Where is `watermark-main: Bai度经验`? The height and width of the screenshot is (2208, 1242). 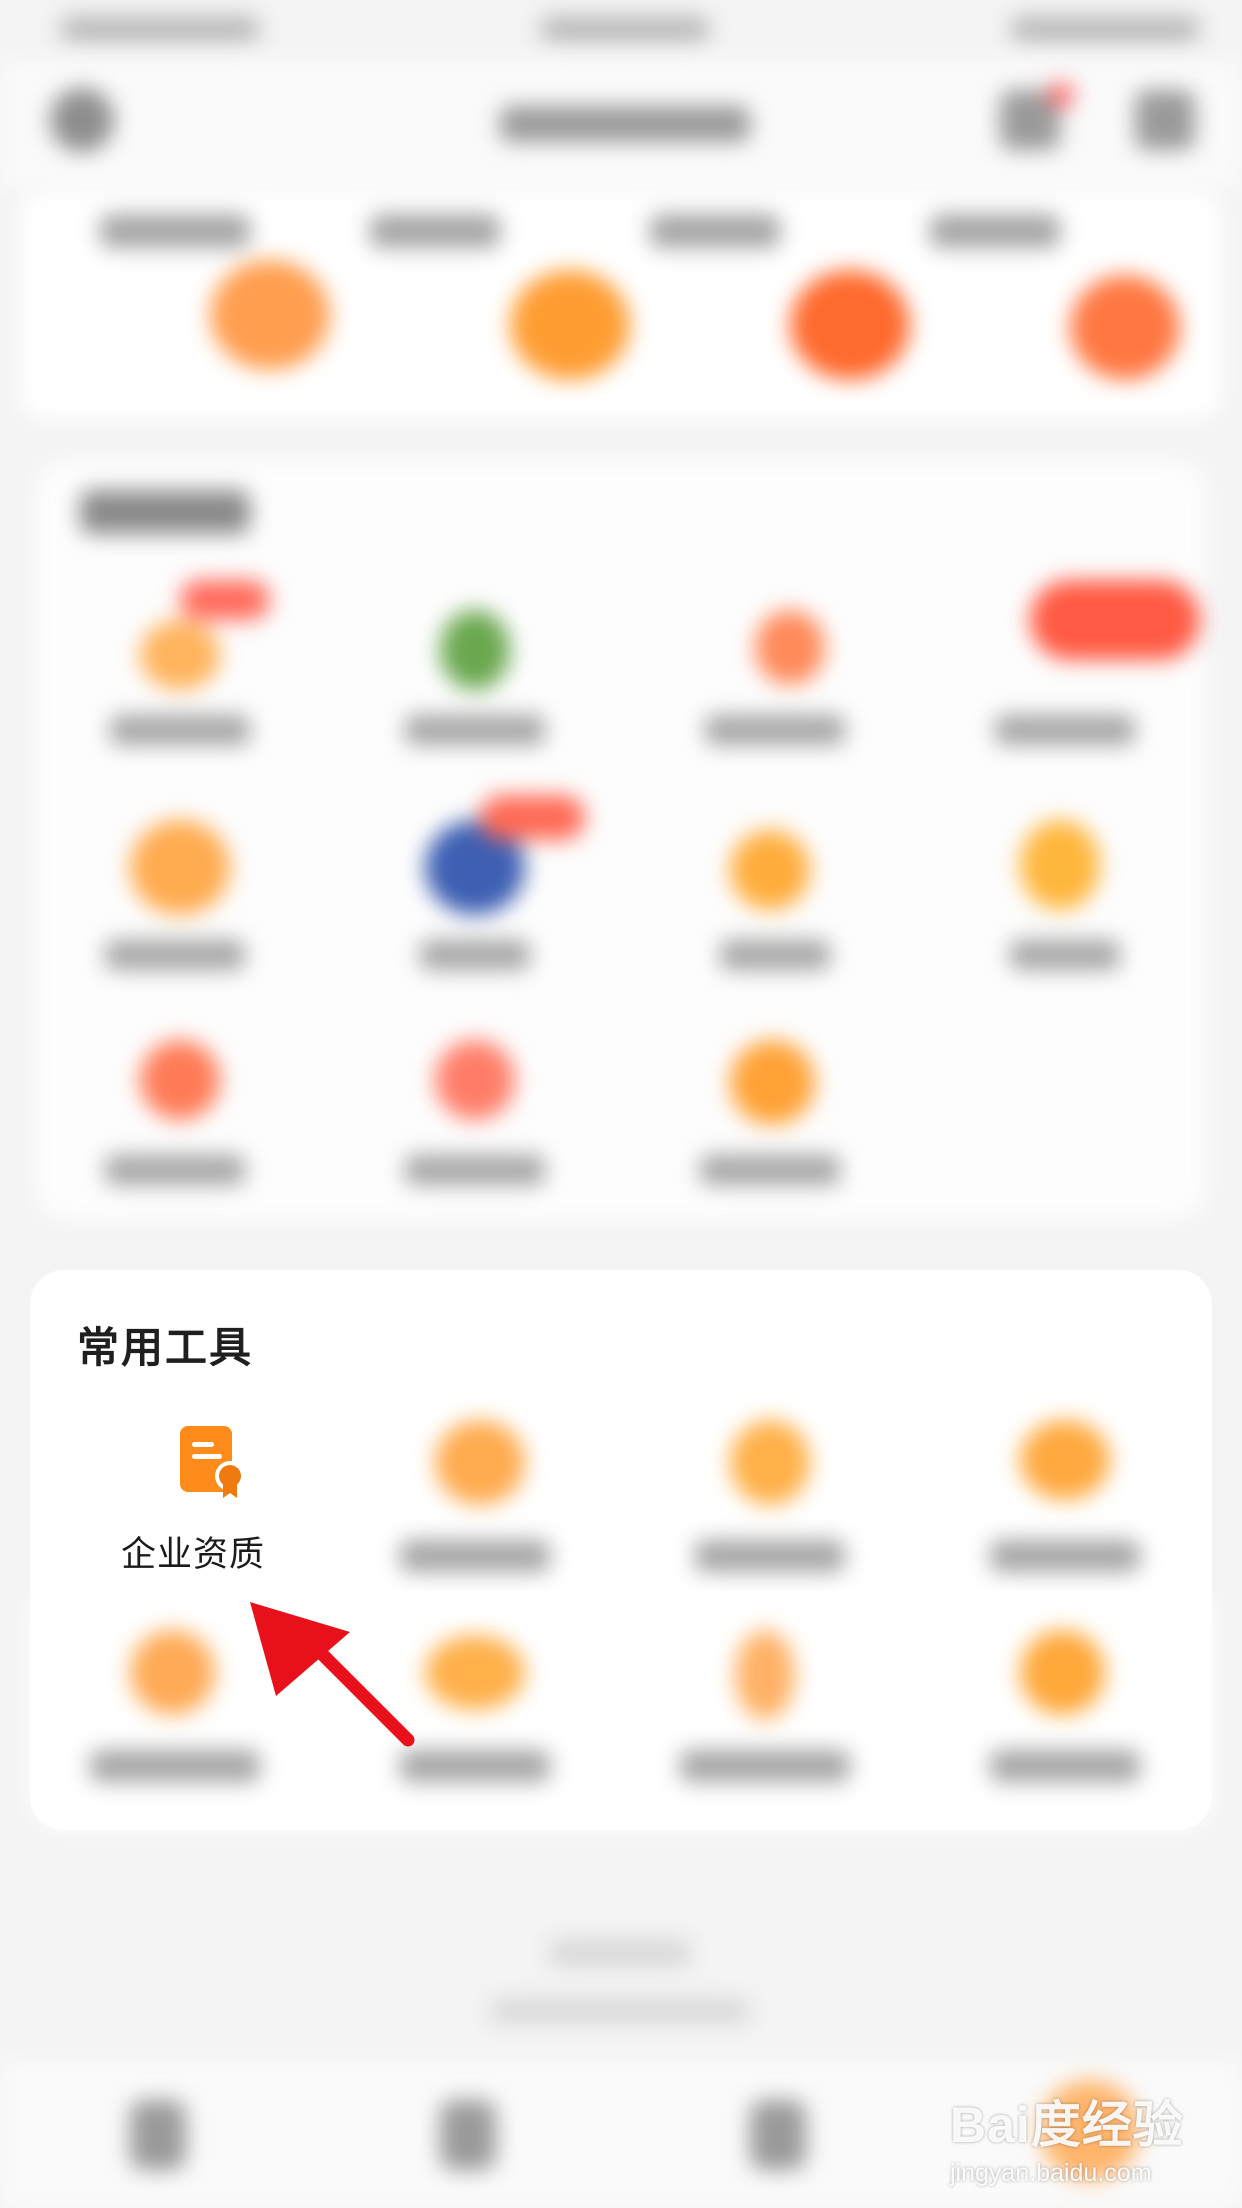 watermark-main: Bai度经验 is located at coordinates (1067, 2125).